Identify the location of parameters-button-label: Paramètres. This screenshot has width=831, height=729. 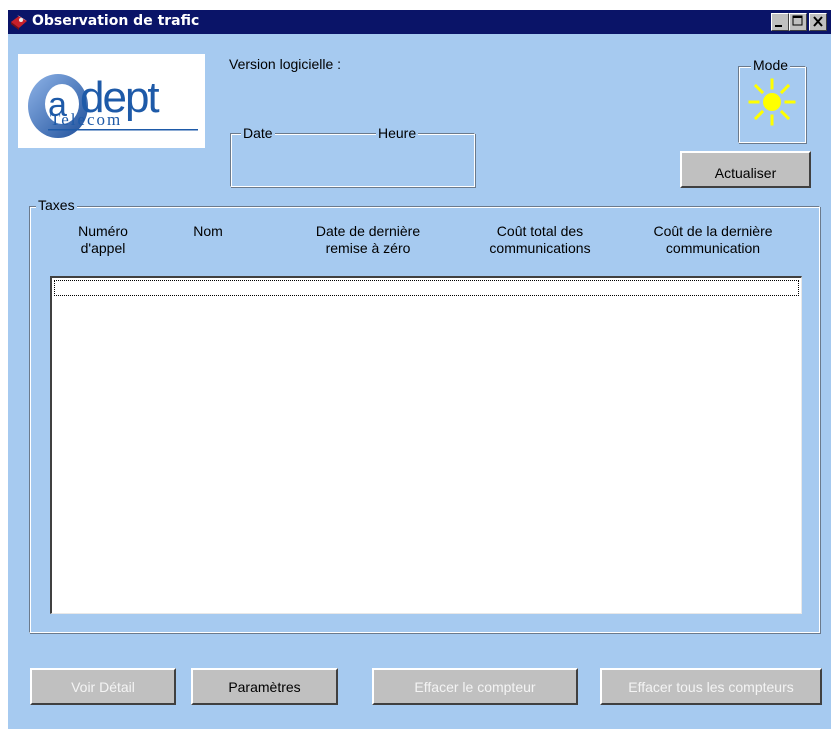
(264, 686).